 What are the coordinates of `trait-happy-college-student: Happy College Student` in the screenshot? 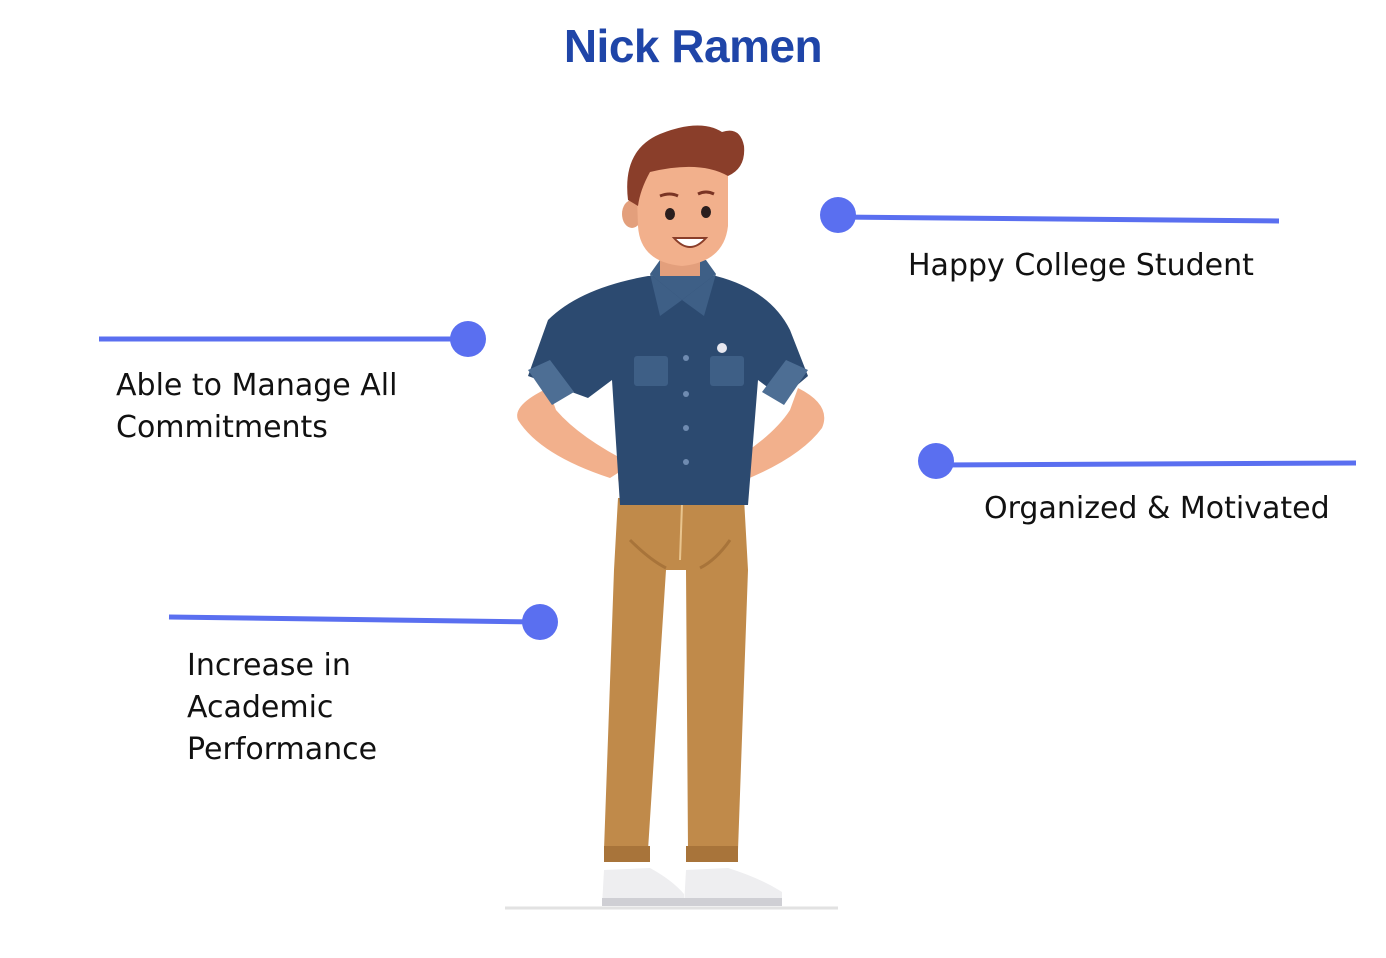 It's located at (1081, 266).